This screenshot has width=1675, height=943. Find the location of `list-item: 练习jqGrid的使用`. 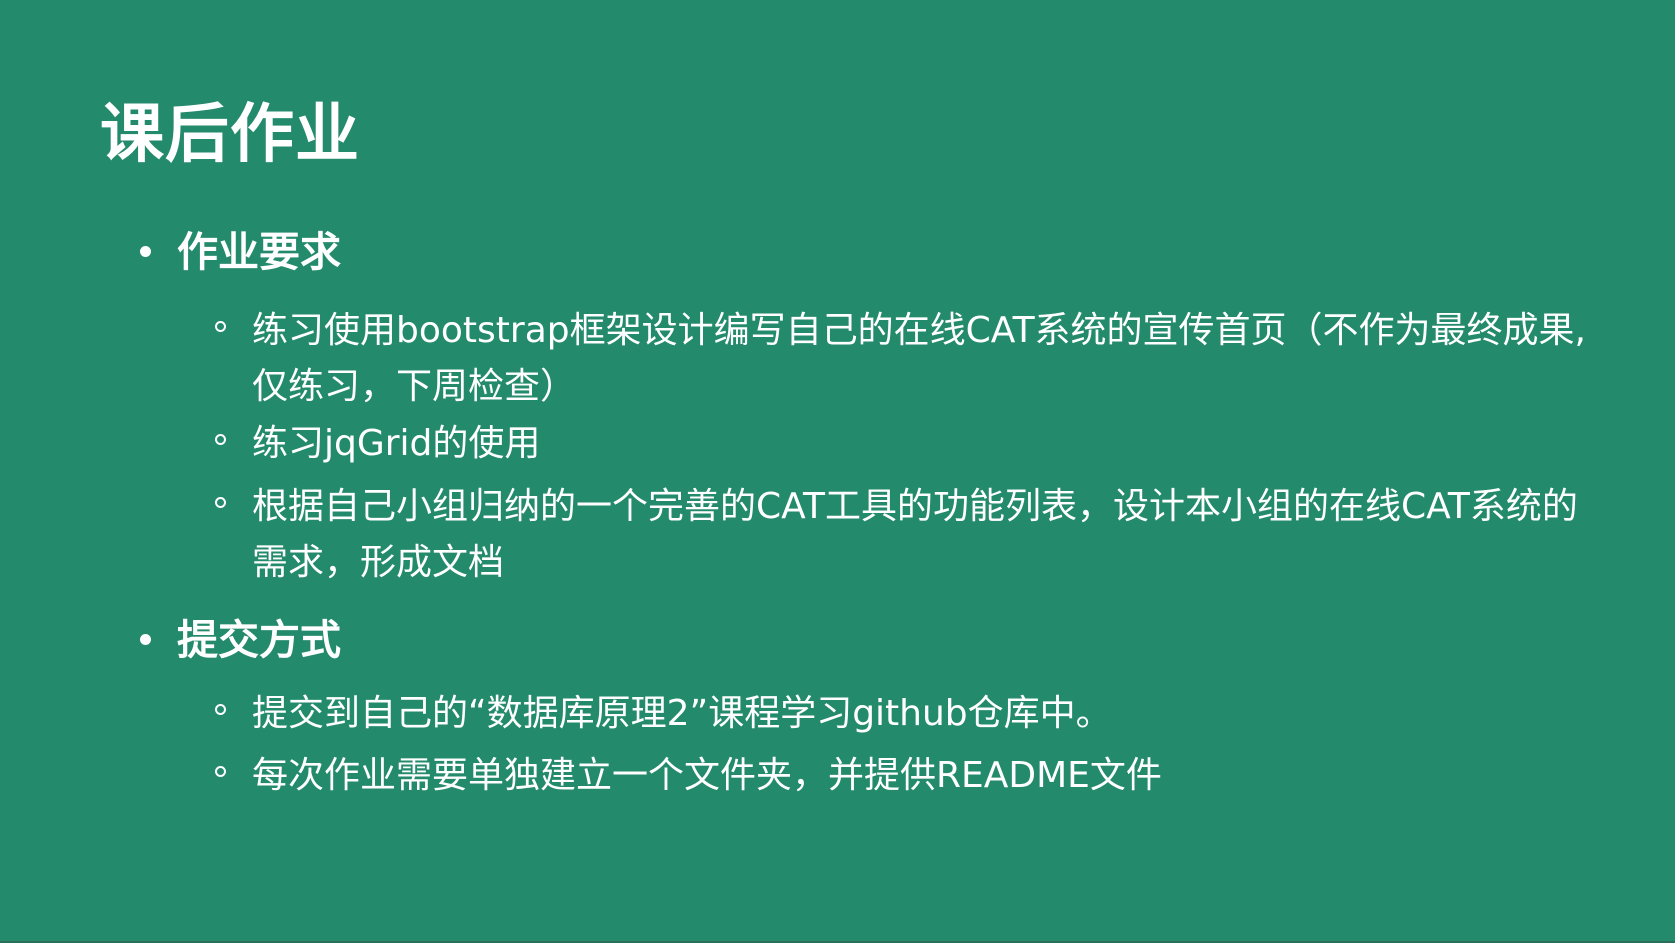

list-item: 练习jqGrid的使用 is located at coordinates (895, 444).